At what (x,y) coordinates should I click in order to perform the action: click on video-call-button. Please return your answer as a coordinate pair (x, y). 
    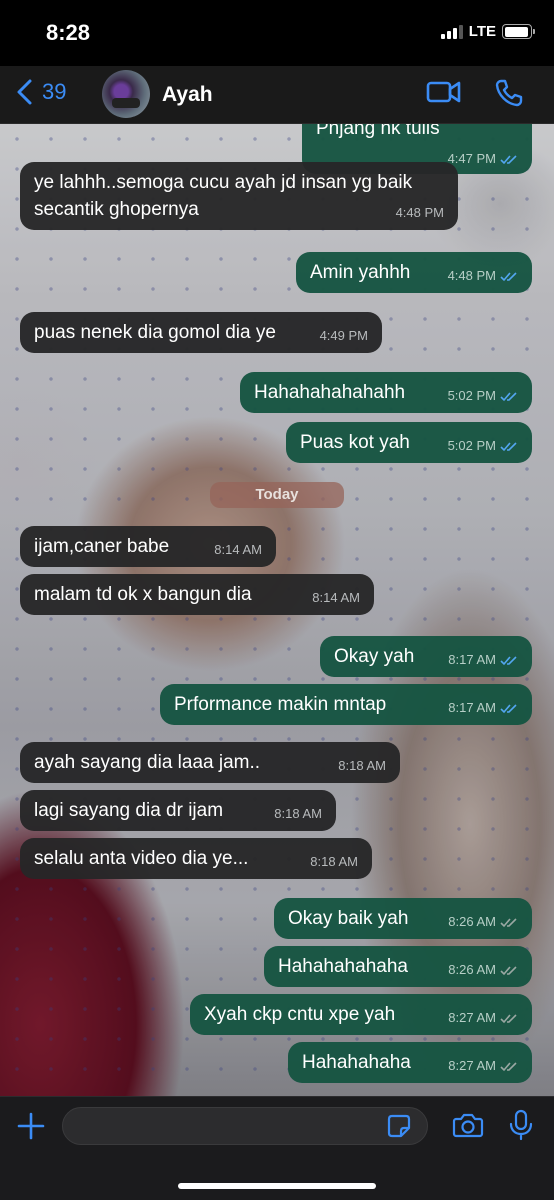
    Looking at the image, I should click on (444, 94).